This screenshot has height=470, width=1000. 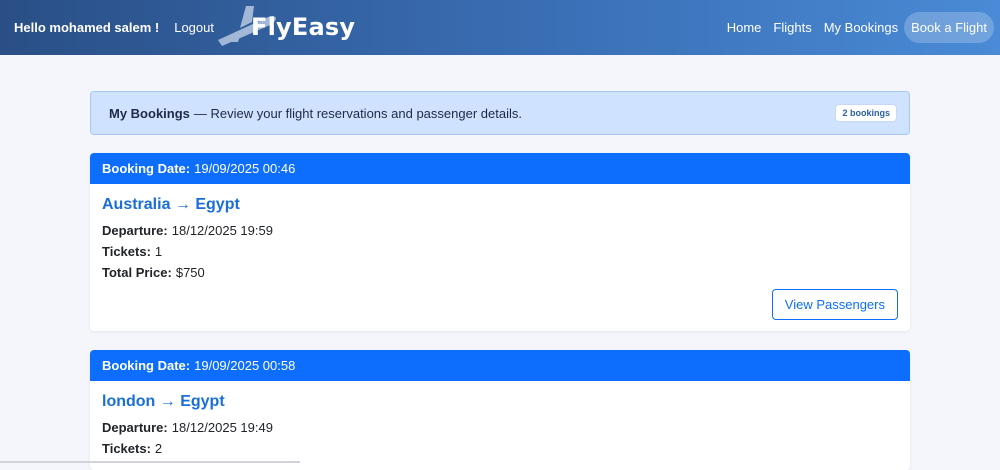 What do you see at coordinates (158, 448) in the screenshot?
I see `tickets-value: 2` at bounding box center [158, 448].